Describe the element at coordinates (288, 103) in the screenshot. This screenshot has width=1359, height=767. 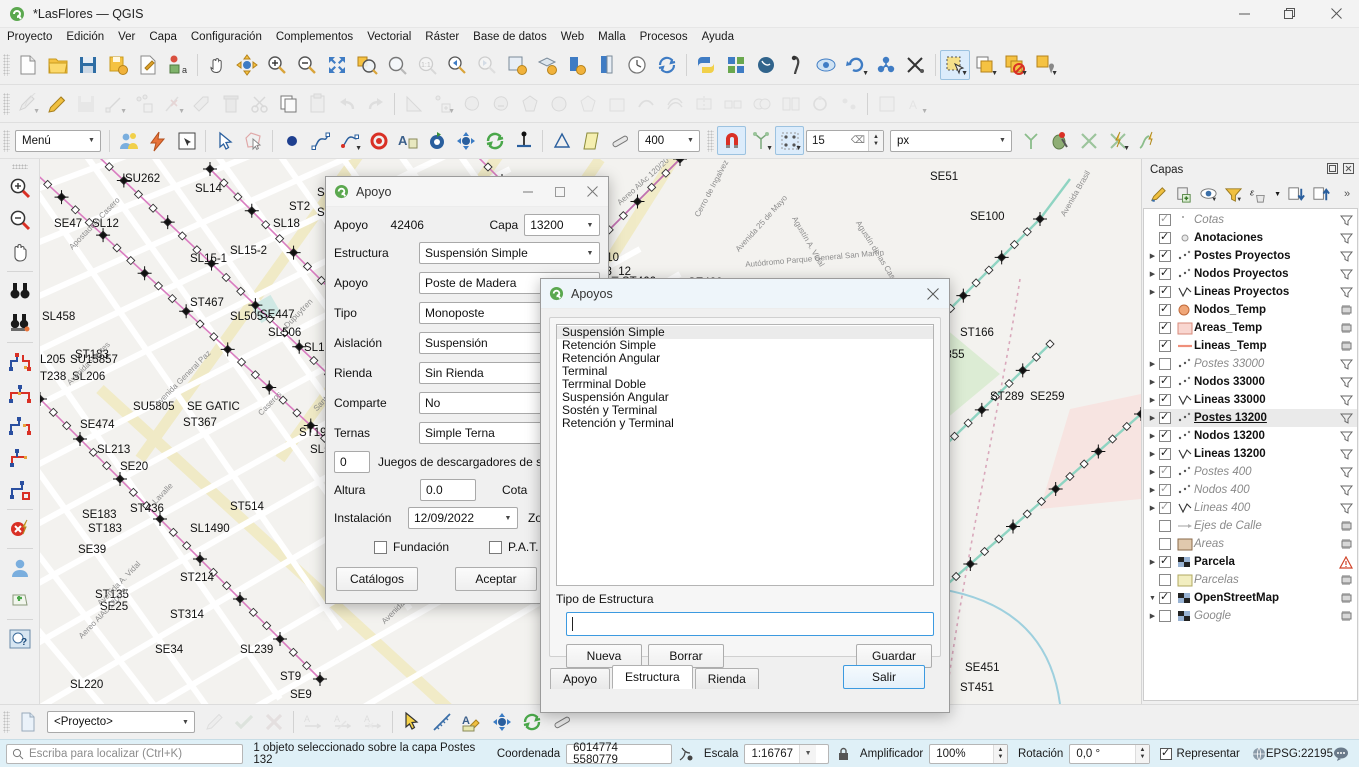
I see `copy-features-icon` at that location.